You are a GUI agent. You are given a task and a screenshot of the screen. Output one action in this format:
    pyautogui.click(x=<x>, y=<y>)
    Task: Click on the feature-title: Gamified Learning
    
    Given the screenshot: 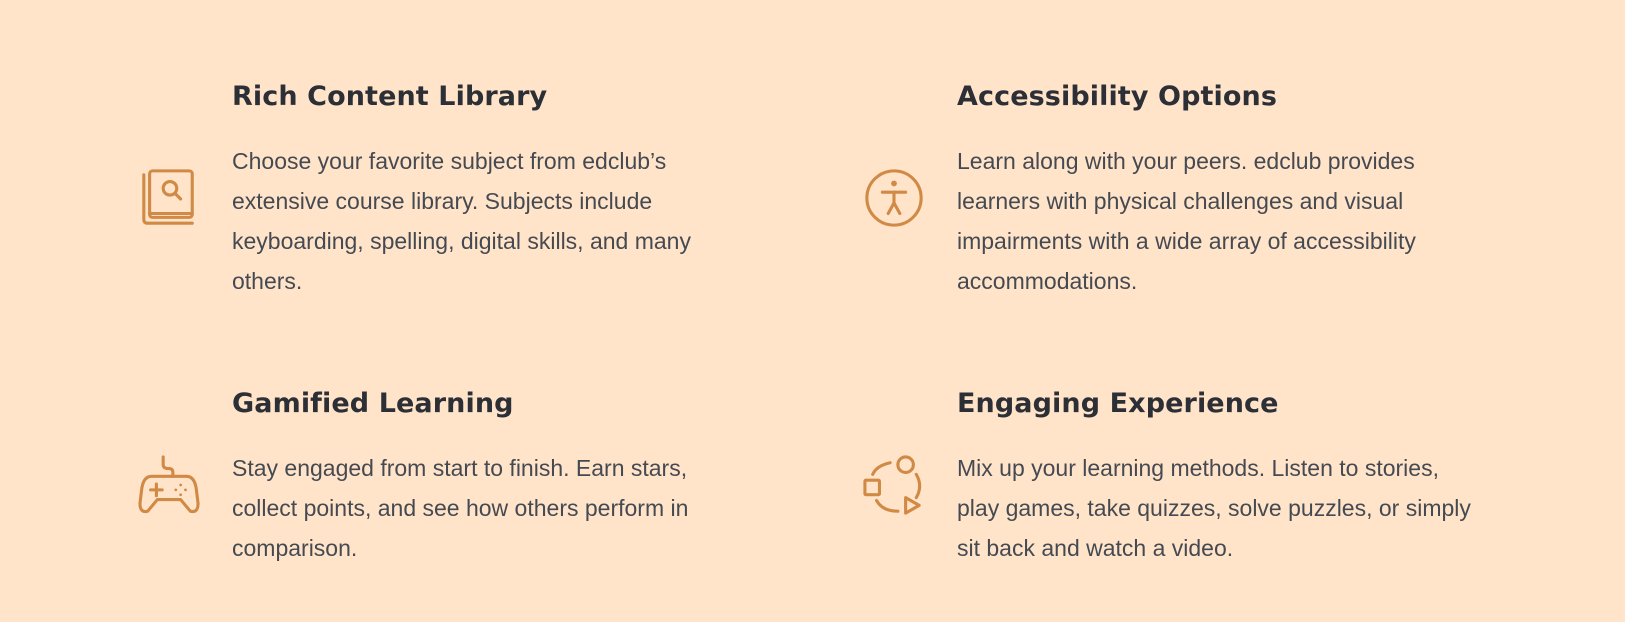 What is the action you would take?
    pyautogui.click(x=373, y=403)
    